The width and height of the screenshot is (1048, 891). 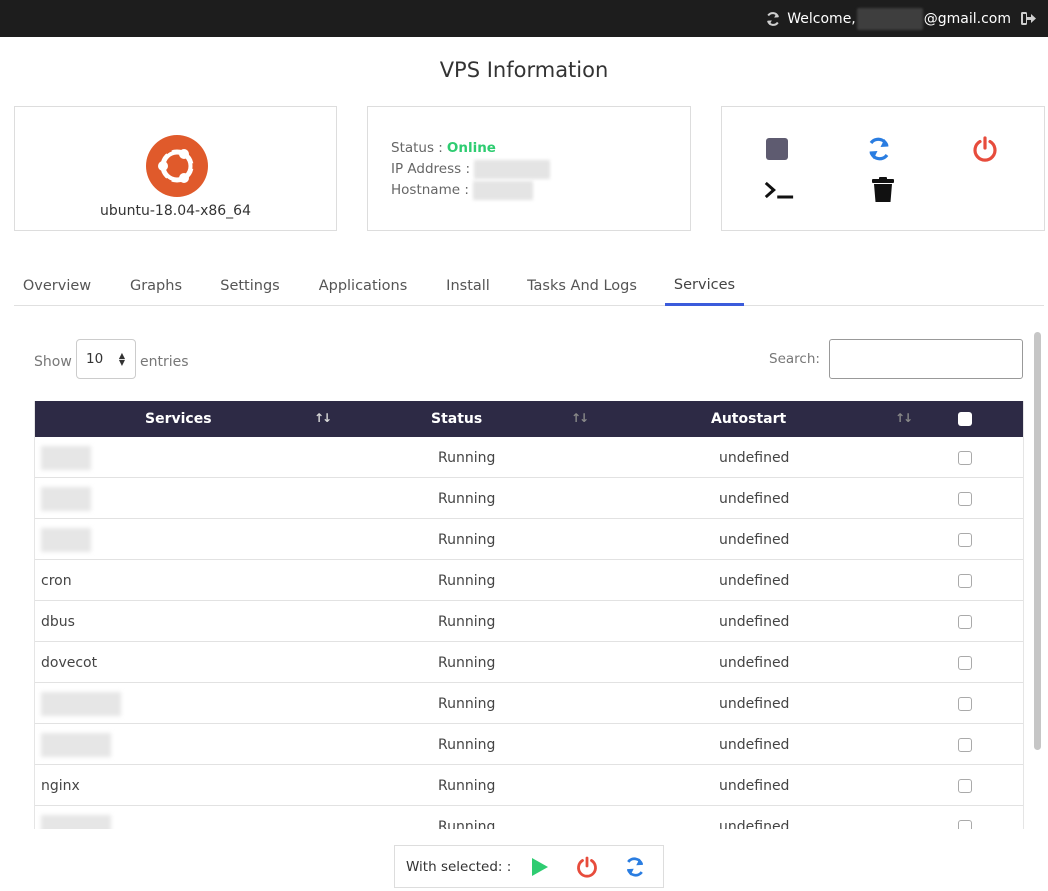 What do you see at coordinates (529, 621) in the screenshot?
I see `table-row: dbus Running undefined` at bounding box center [529, 621].